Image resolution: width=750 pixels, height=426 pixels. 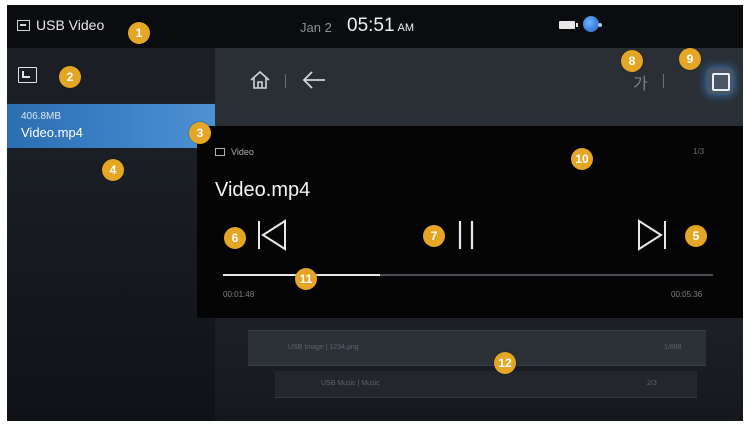 What do you see at coordinates (592, 24) in the screenshot?
I see `voice-assistant-icon` at bounding box center [592, 24].